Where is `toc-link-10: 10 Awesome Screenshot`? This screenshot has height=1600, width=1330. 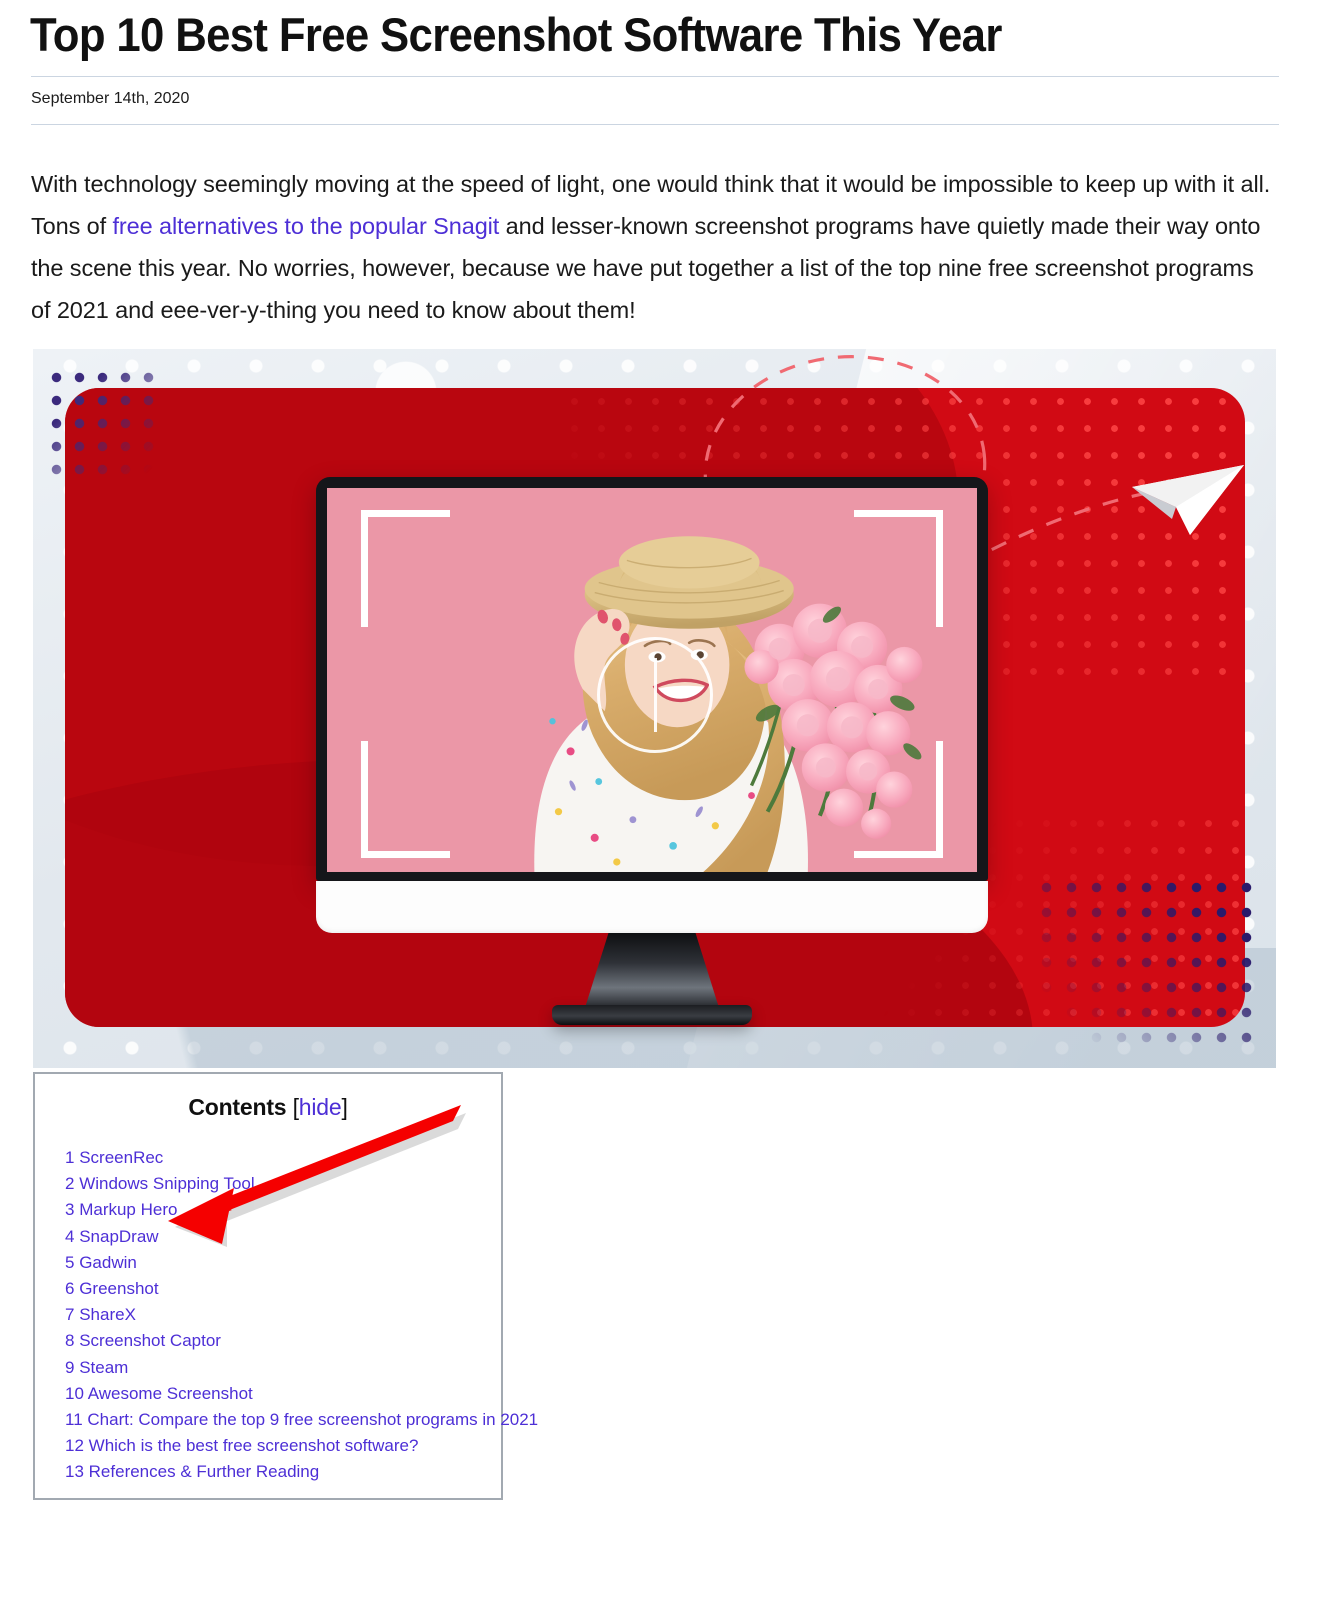
toc-link-10: 10 Awesome Screenshot is located at coordinates (159, 1393).